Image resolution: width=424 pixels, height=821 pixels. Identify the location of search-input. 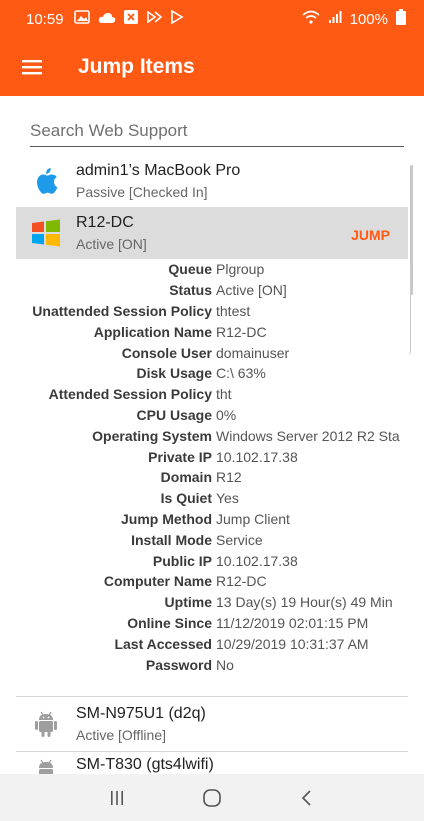
(217, 131).